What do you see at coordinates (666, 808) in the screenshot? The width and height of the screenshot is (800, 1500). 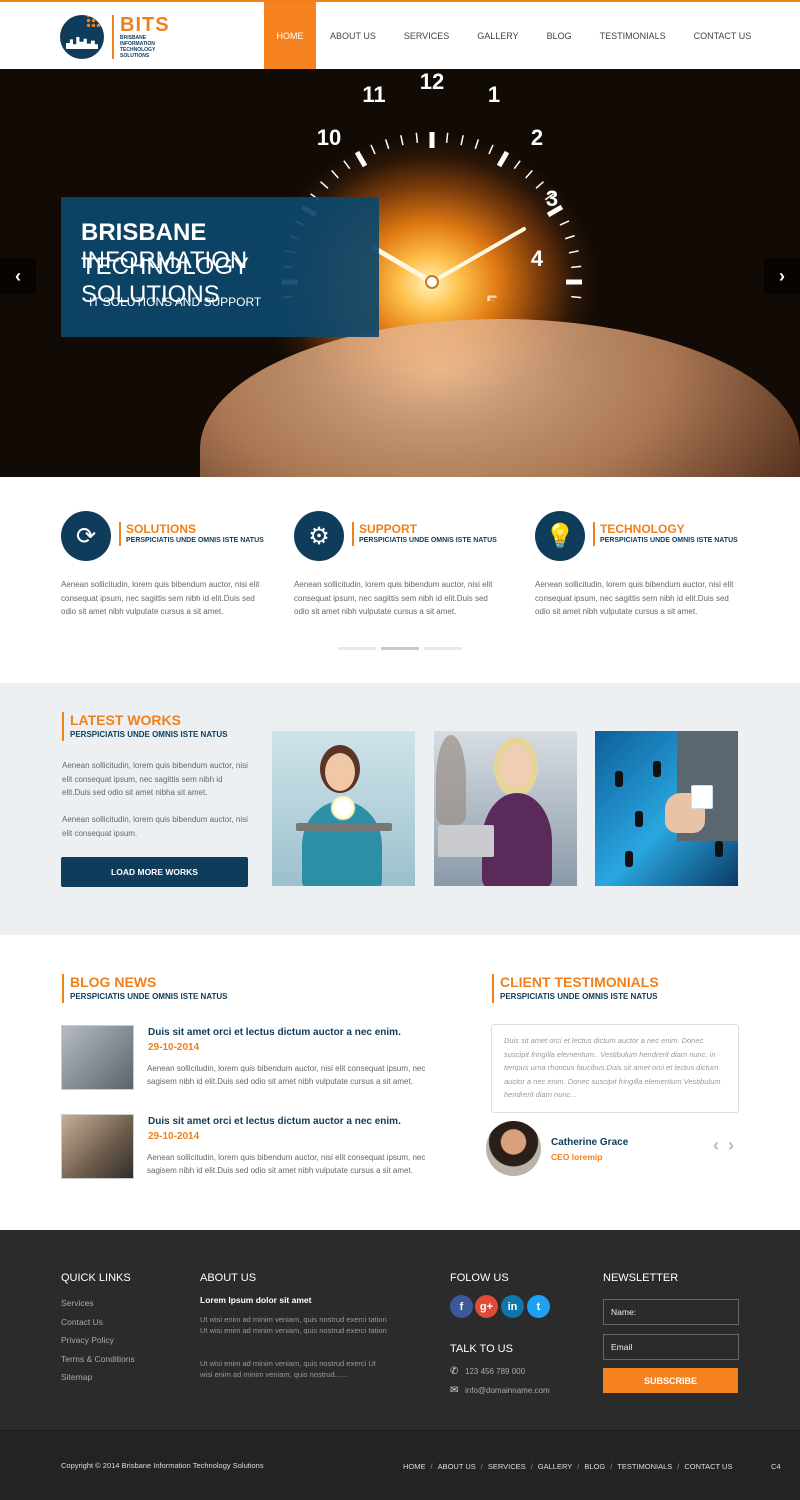 I see `work-thumbnail-network` at bounding box center [666, 808].